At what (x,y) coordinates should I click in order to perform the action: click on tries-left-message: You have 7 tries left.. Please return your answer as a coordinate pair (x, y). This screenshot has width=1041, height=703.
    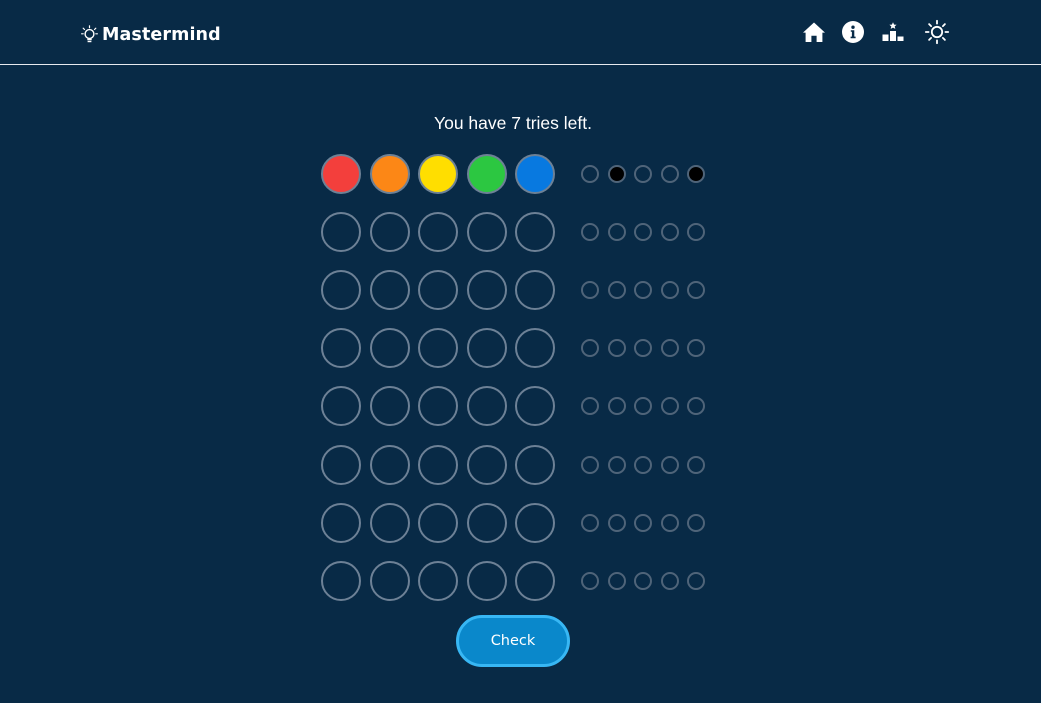
    Looking at the image, I should click on (513, 123).